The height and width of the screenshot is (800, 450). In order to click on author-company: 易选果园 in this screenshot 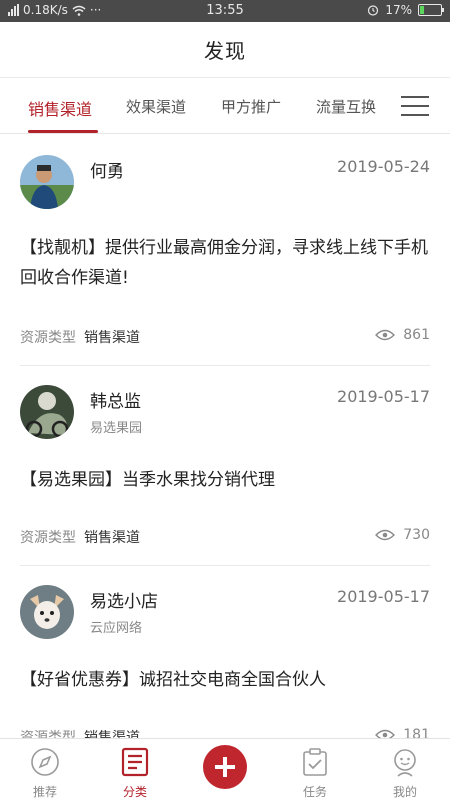, I will do `click(116, 428)`.